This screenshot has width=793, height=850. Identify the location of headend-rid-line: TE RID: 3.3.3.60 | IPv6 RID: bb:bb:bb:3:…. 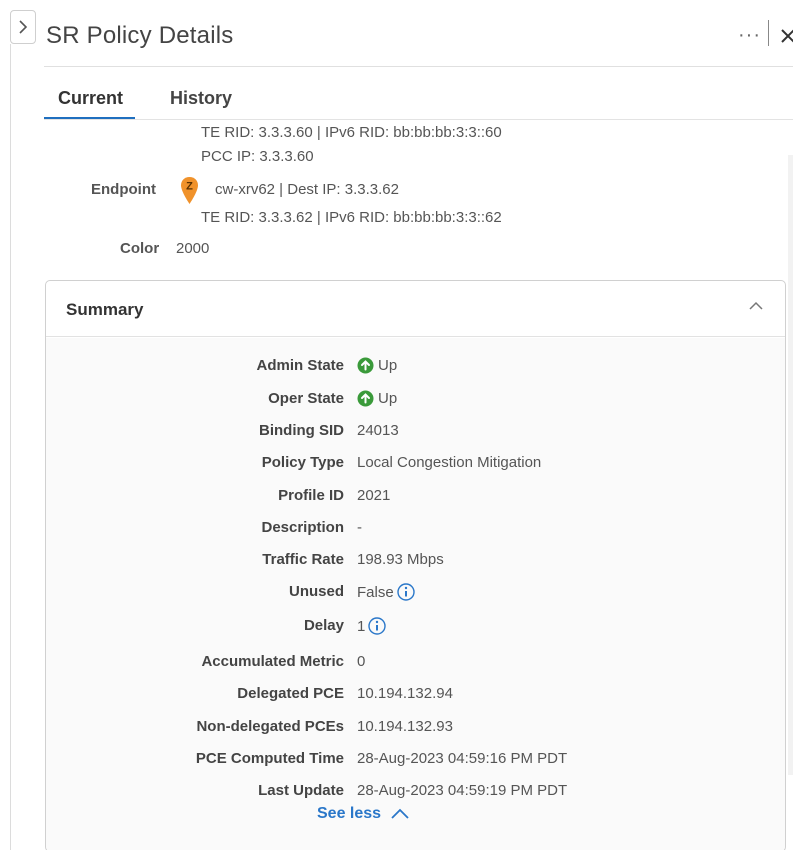
(351, 132).